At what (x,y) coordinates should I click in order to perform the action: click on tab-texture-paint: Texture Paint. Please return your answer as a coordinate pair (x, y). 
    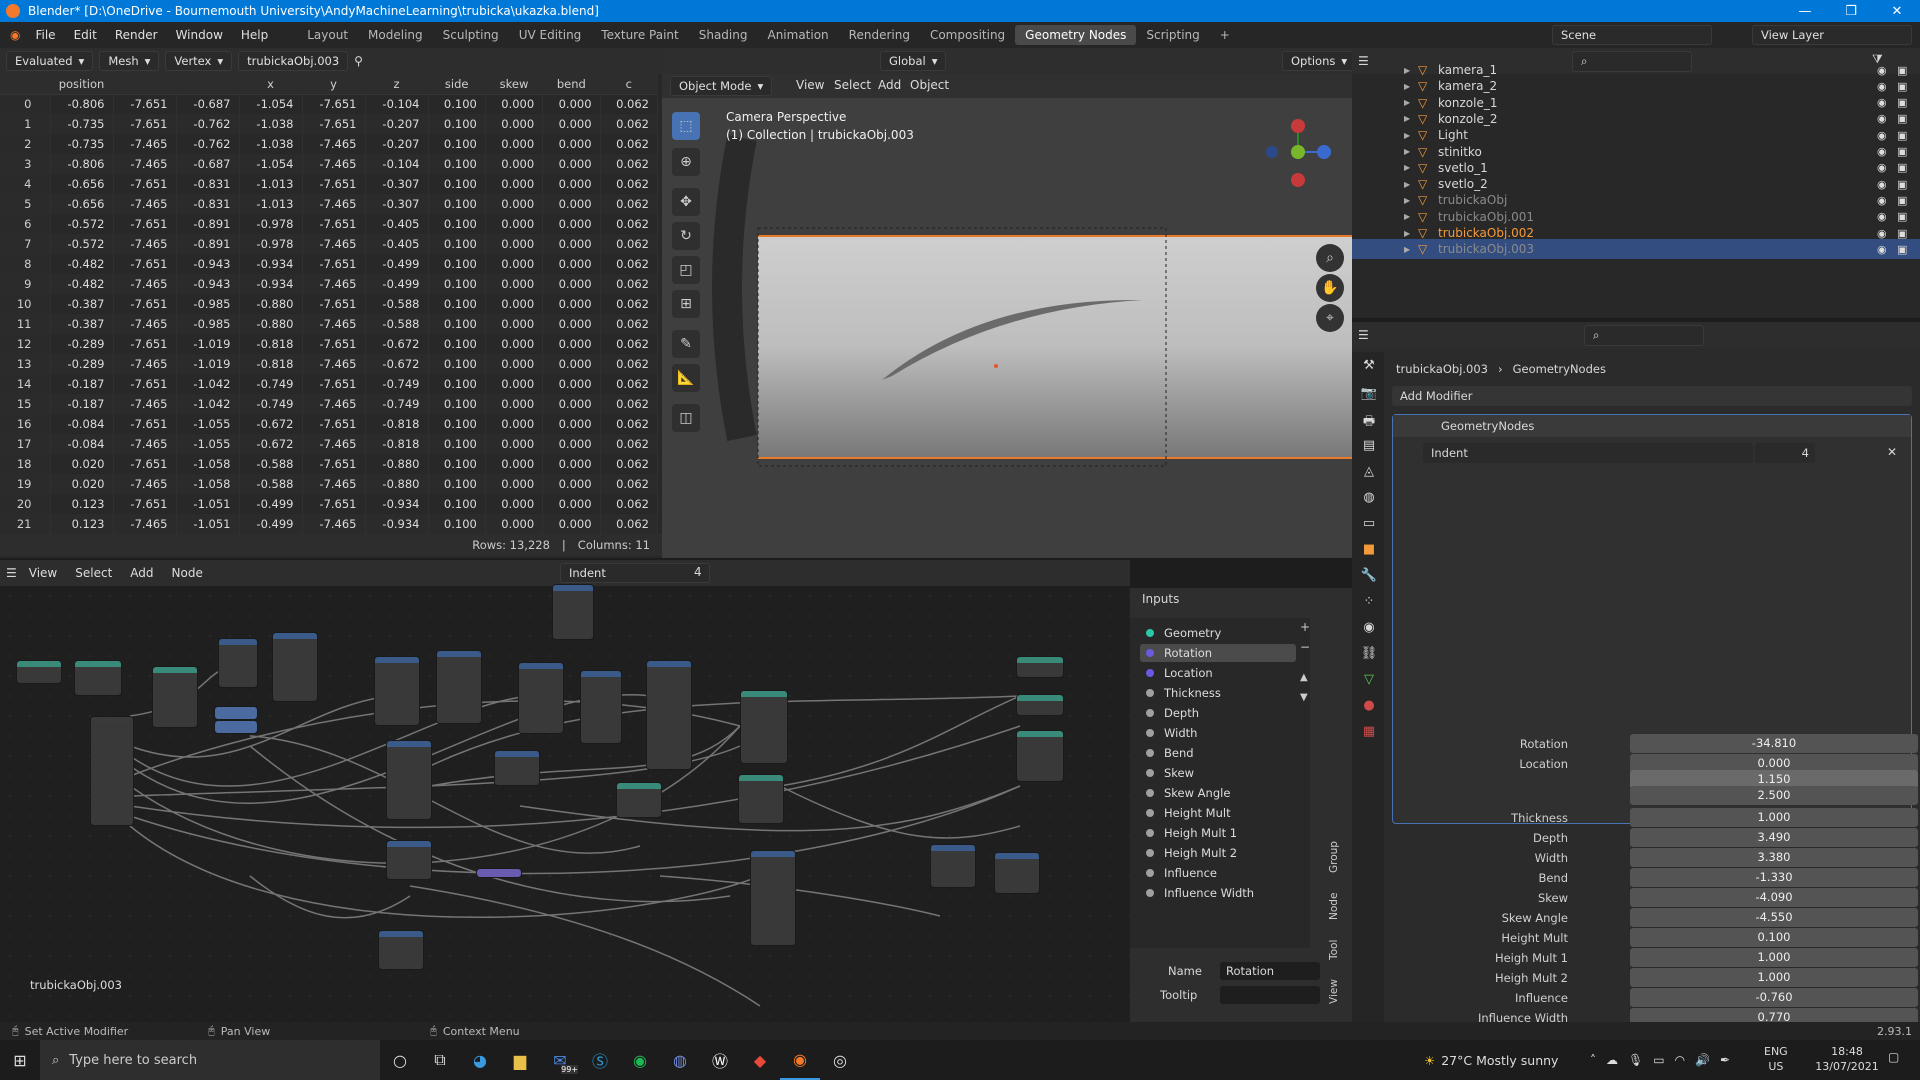
    Looking at the image, I should click on (639, 35).